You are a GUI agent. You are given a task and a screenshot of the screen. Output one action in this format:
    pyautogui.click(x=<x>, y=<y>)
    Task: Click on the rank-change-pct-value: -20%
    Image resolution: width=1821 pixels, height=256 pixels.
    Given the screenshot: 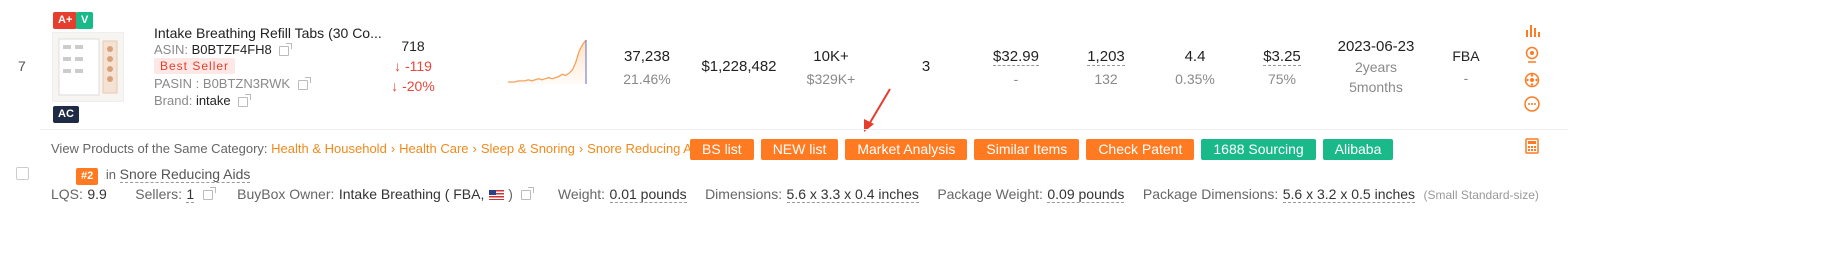 What is the action you would take?
    pyautogui.click(x=418, y=86)
    